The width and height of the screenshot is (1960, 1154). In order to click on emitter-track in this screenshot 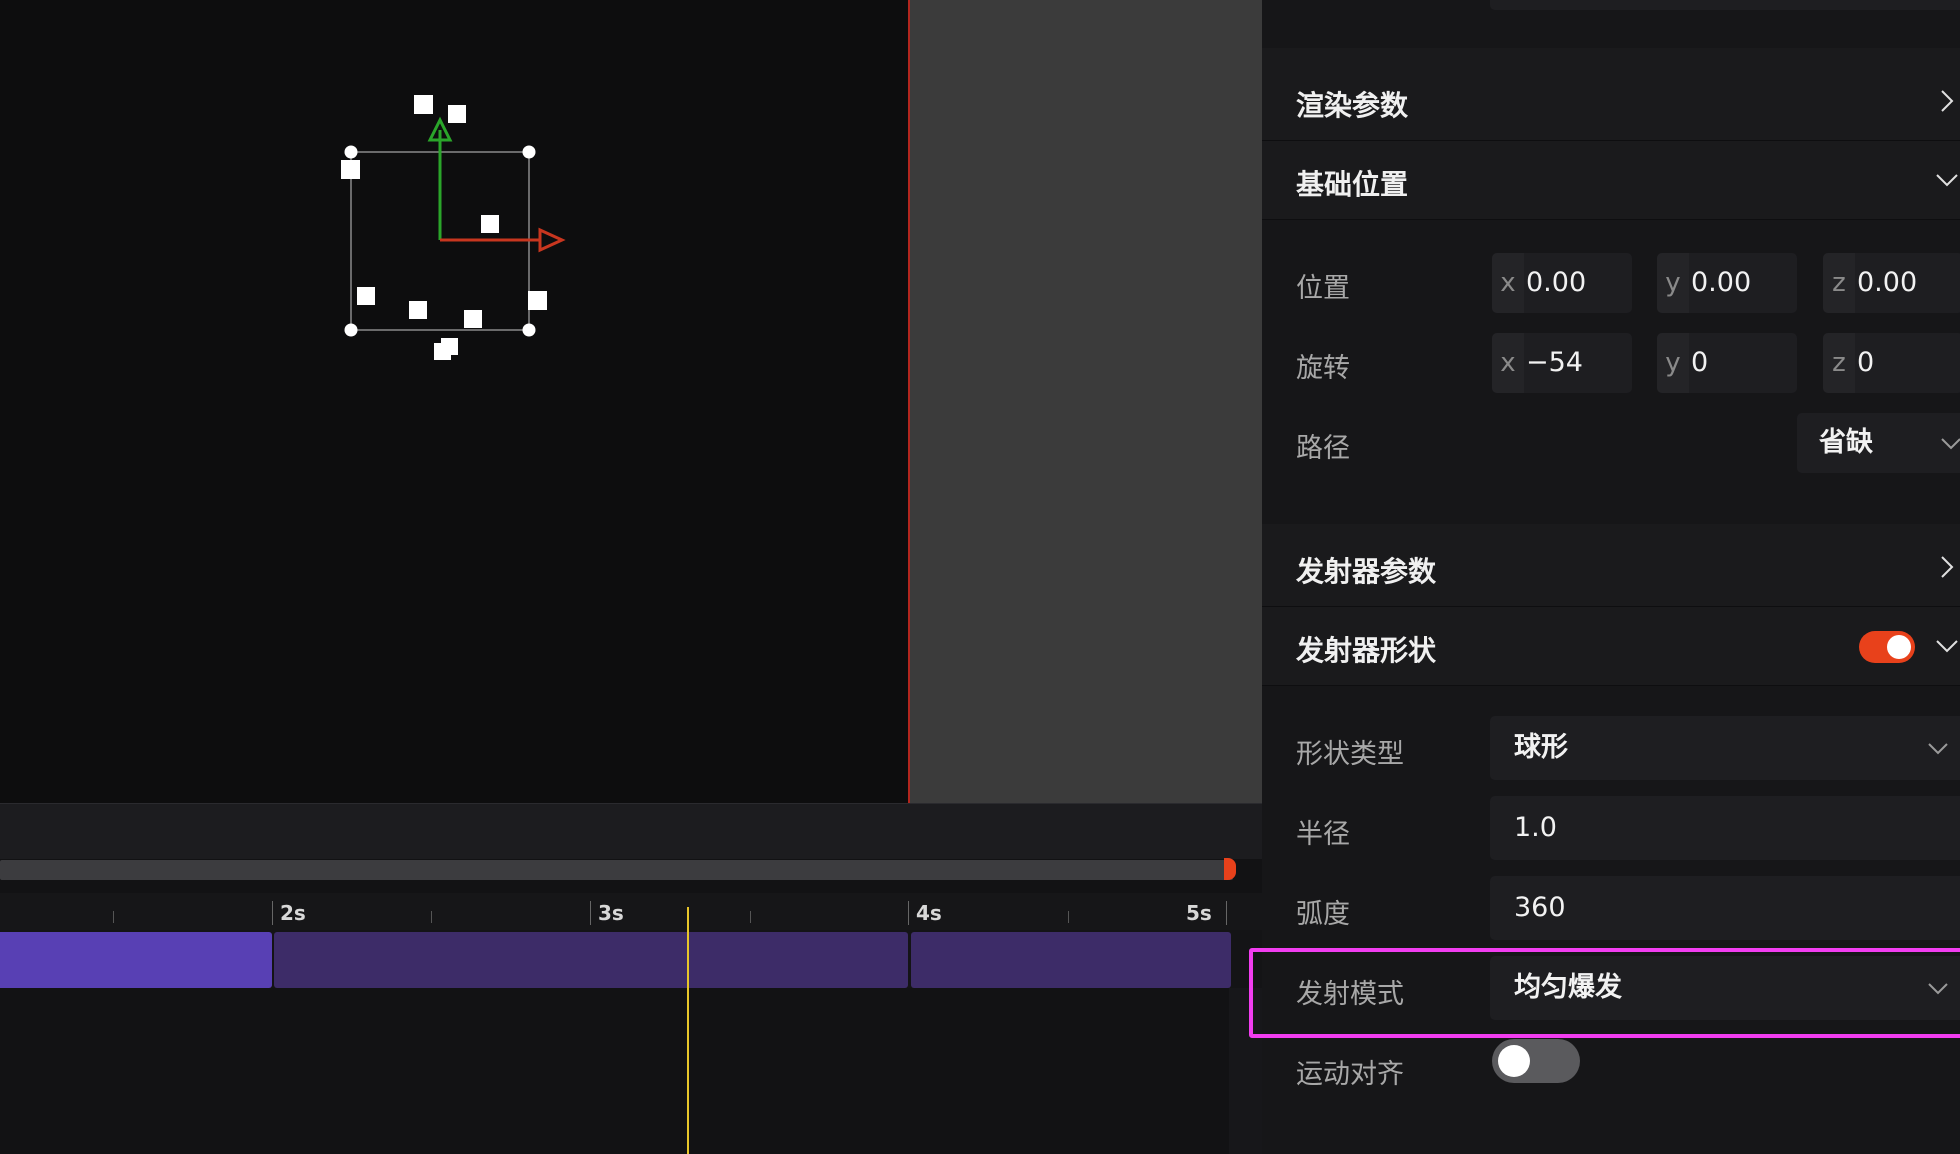, I will do `click(631, 959)`.